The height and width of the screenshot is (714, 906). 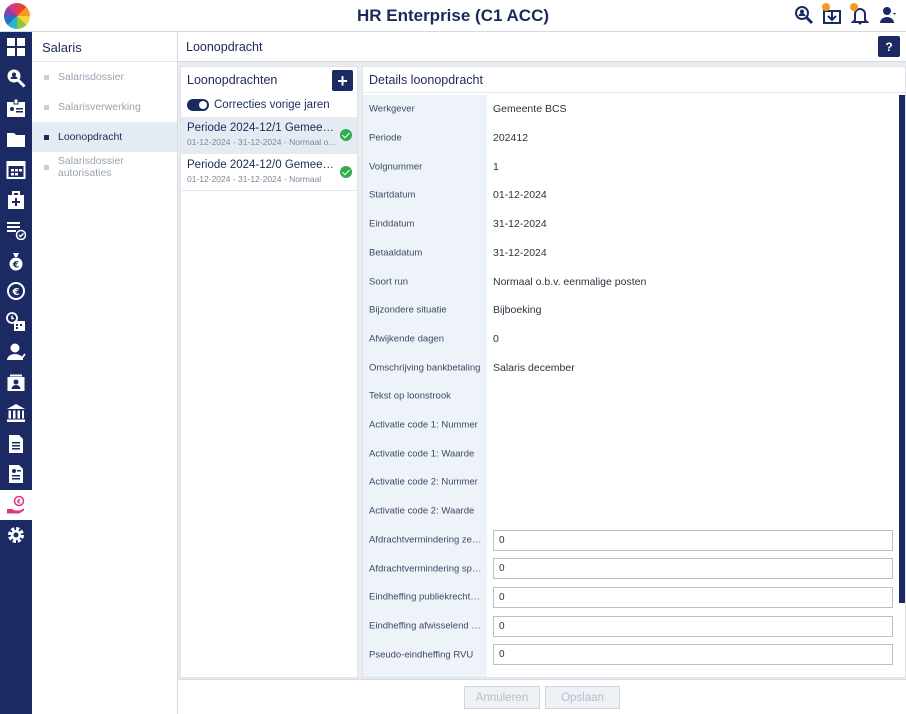 What do you see at coordinates (16, 200) in the screenshot?
I see `medical-case-icon` at bounding box center [16, 200].